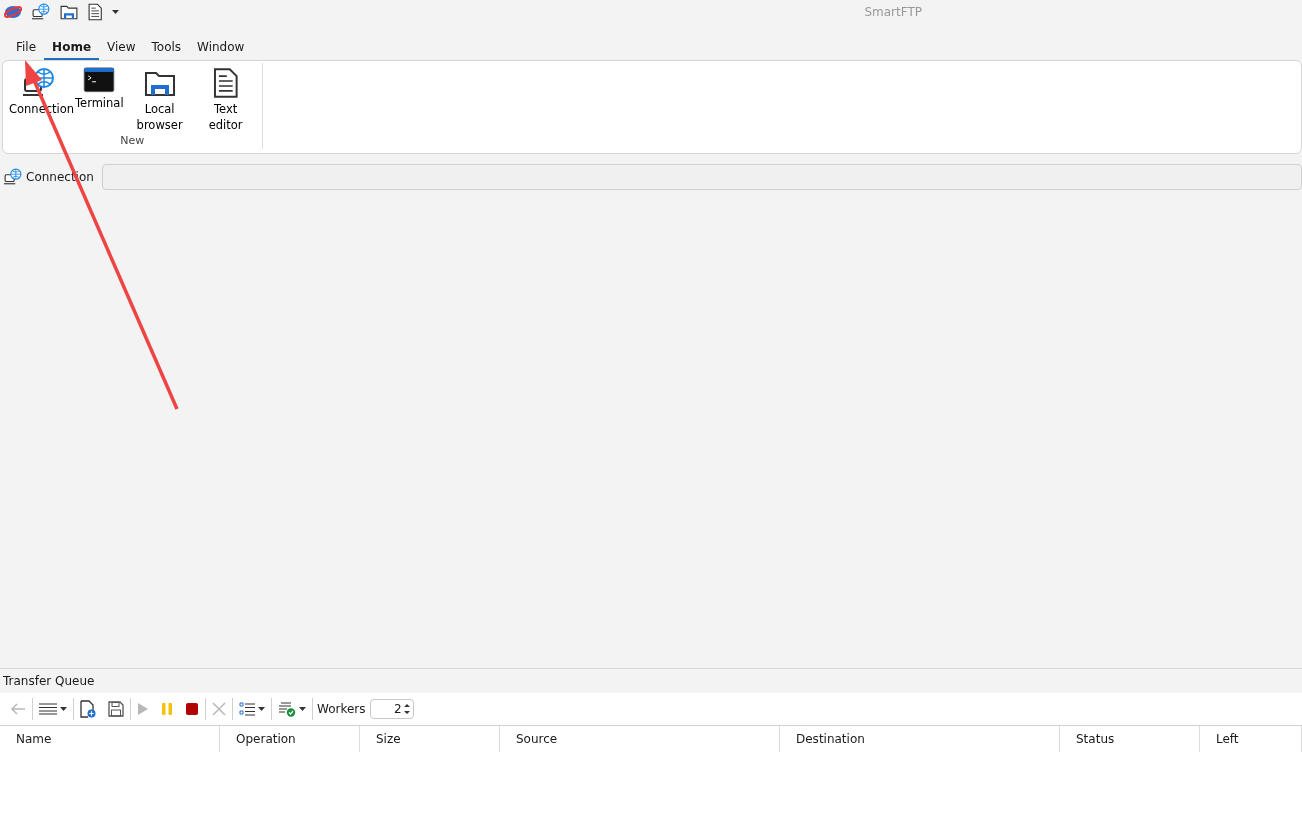 The image size is (1302, 814). I want to click on column-header: Name, so click(110, 739).